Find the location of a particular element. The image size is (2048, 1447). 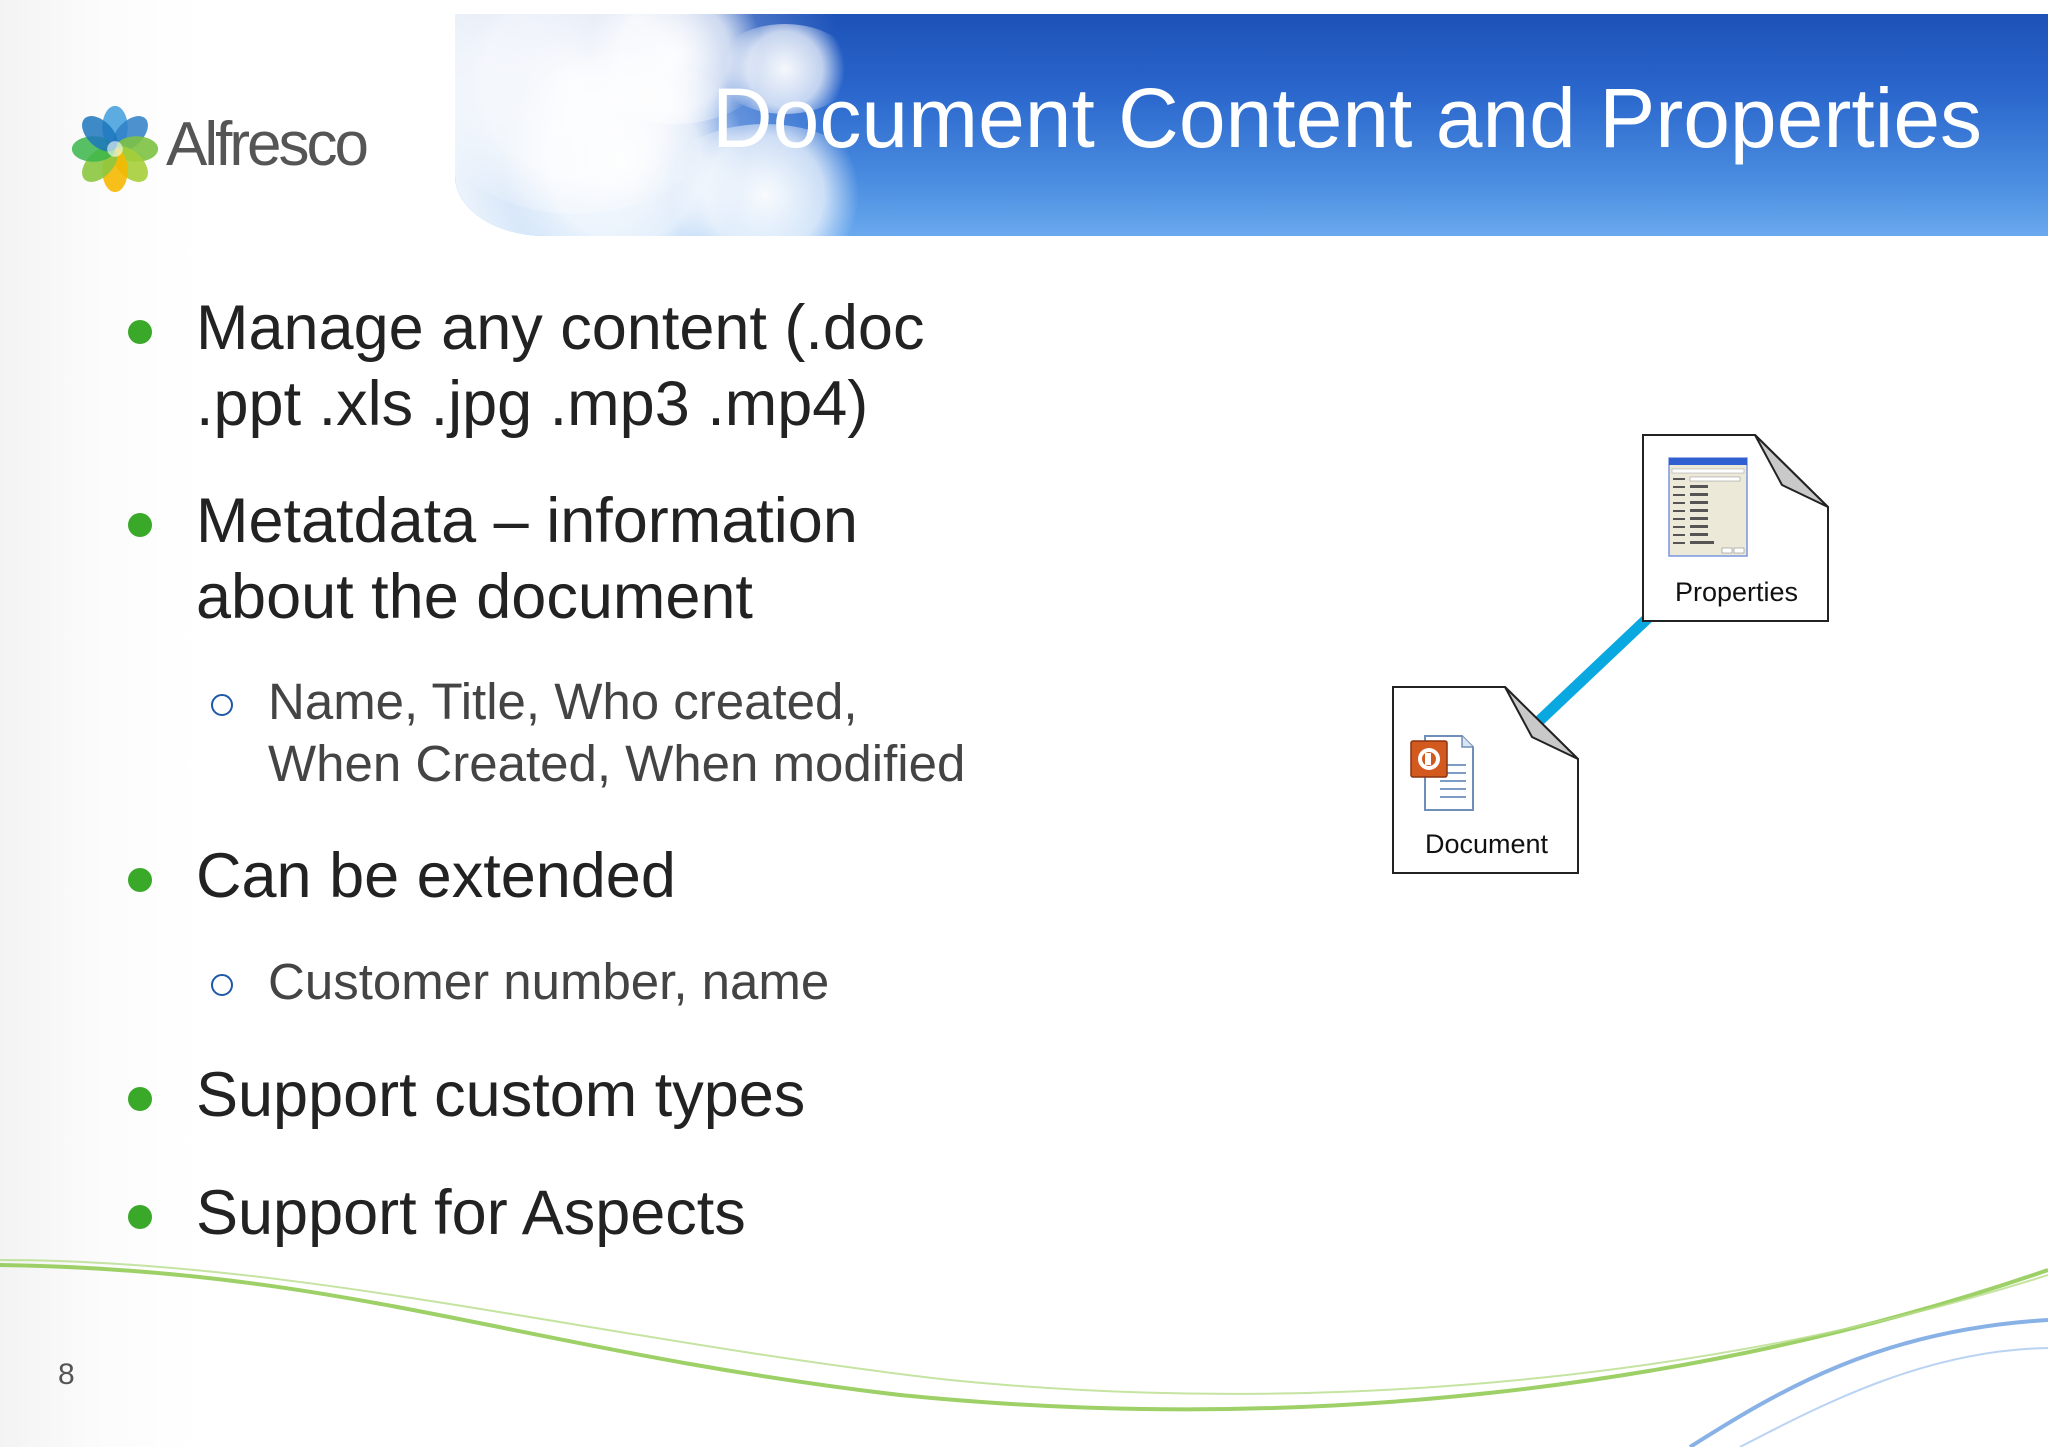

properties-dialog-icon is located at coordinates (1708, 507).